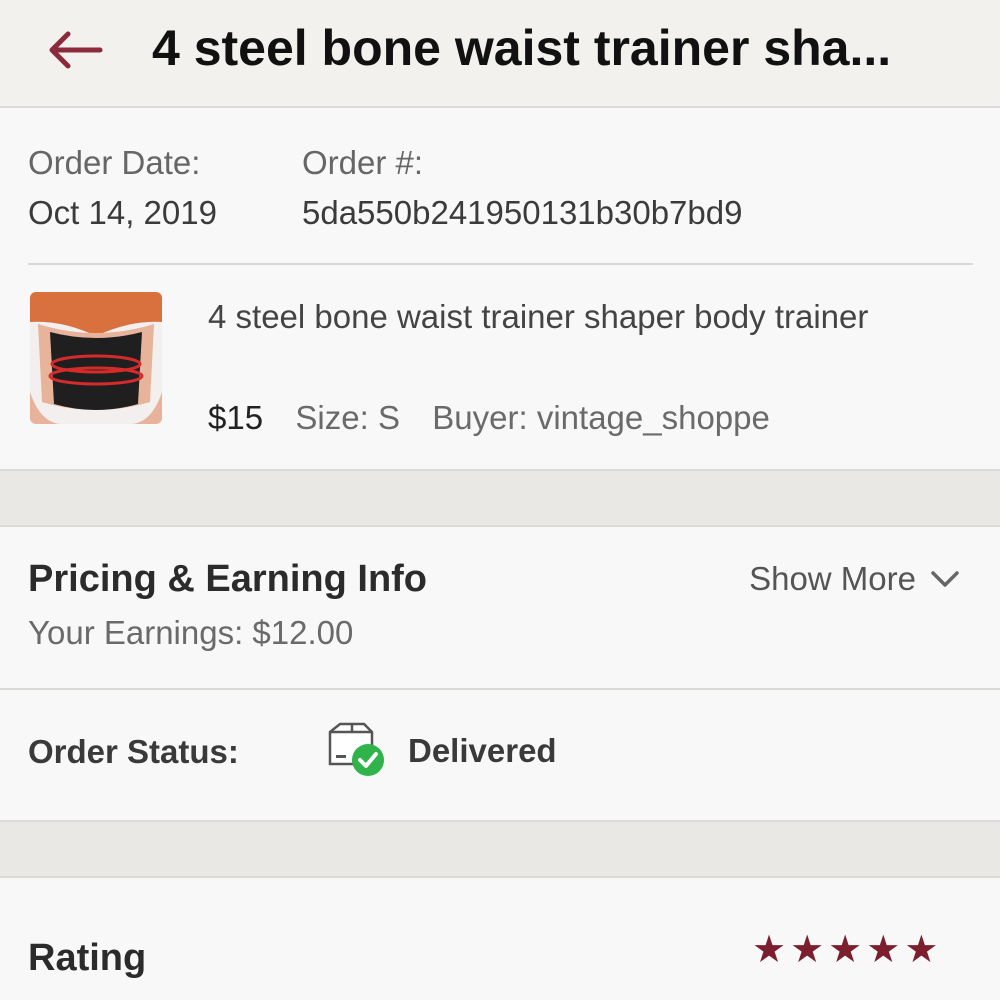 This screenshot has height=1000, width=1000. What do you see at coordinates (832, 578) in the screenshot?
I see `show-more-label: Show More` at bounding box center [832, 578].